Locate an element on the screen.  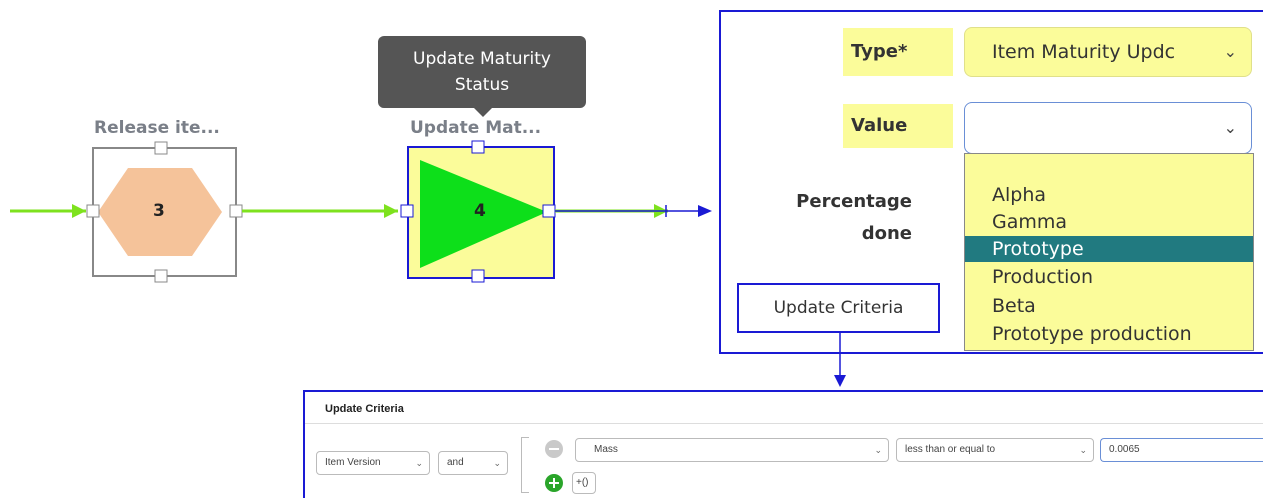
group-bracket is located at coordinates (525, 465).